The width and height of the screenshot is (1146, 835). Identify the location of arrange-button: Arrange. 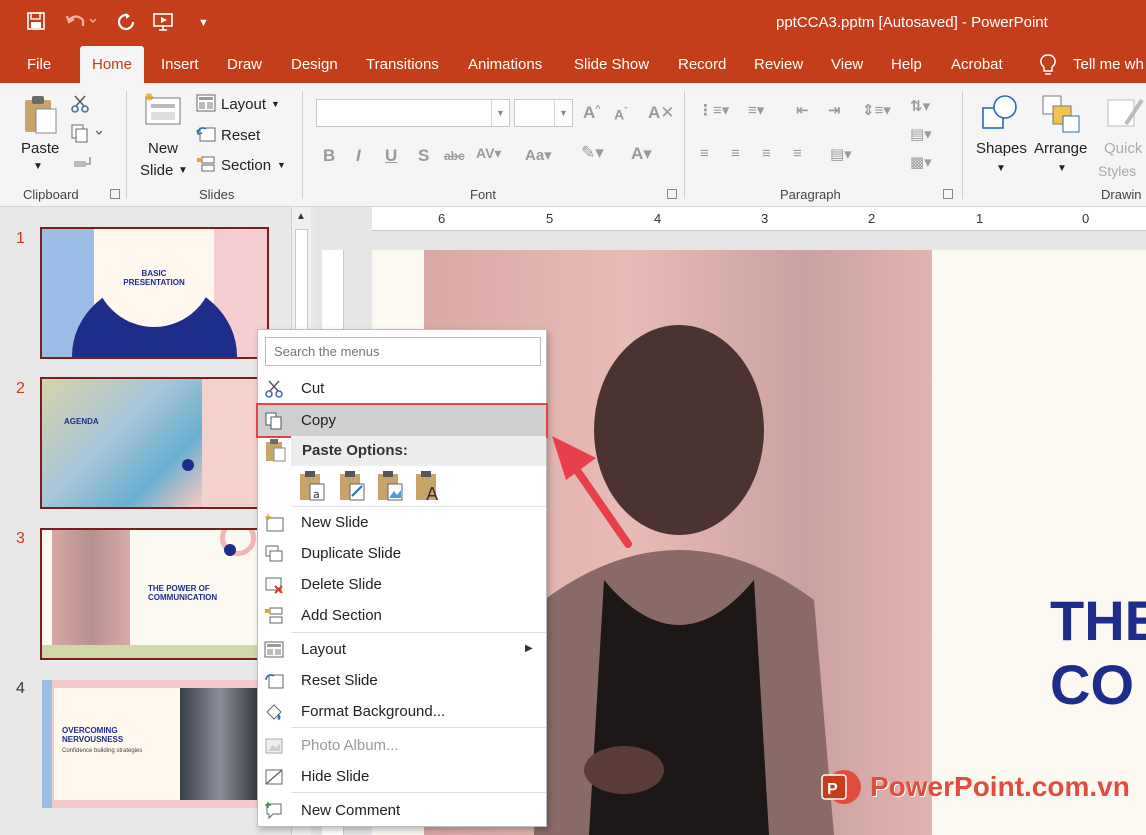
(1060, 148).